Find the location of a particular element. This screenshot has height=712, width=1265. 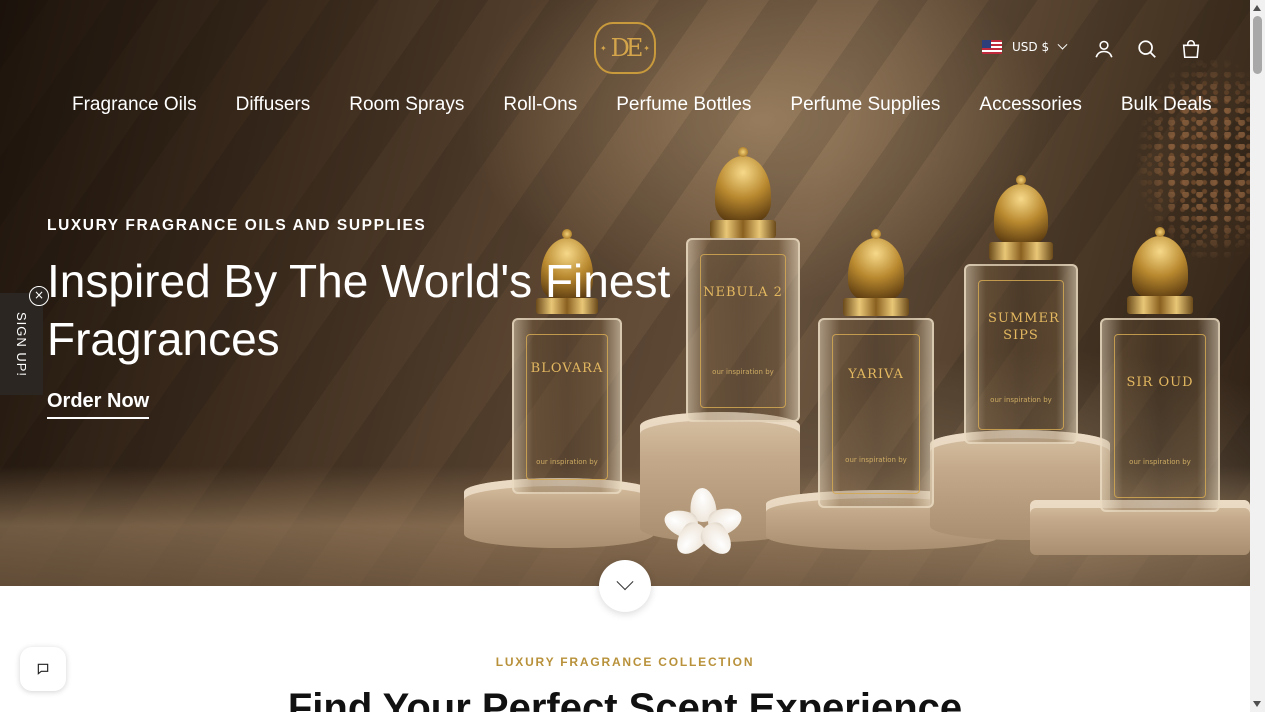

section-eyebrow: LUXURY FRAGRANCE COLLECTION is located at coordinates (625, 662).